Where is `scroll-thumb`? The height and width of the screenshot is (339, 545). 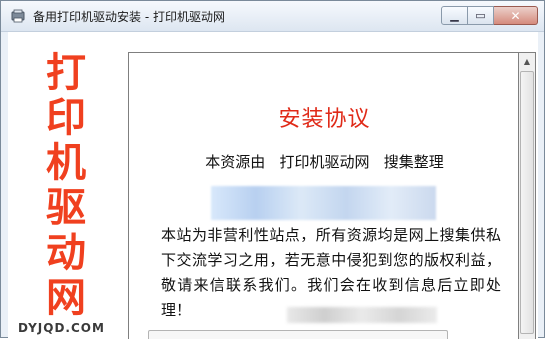 scroll-thumb is located at coordinates (527, 202).